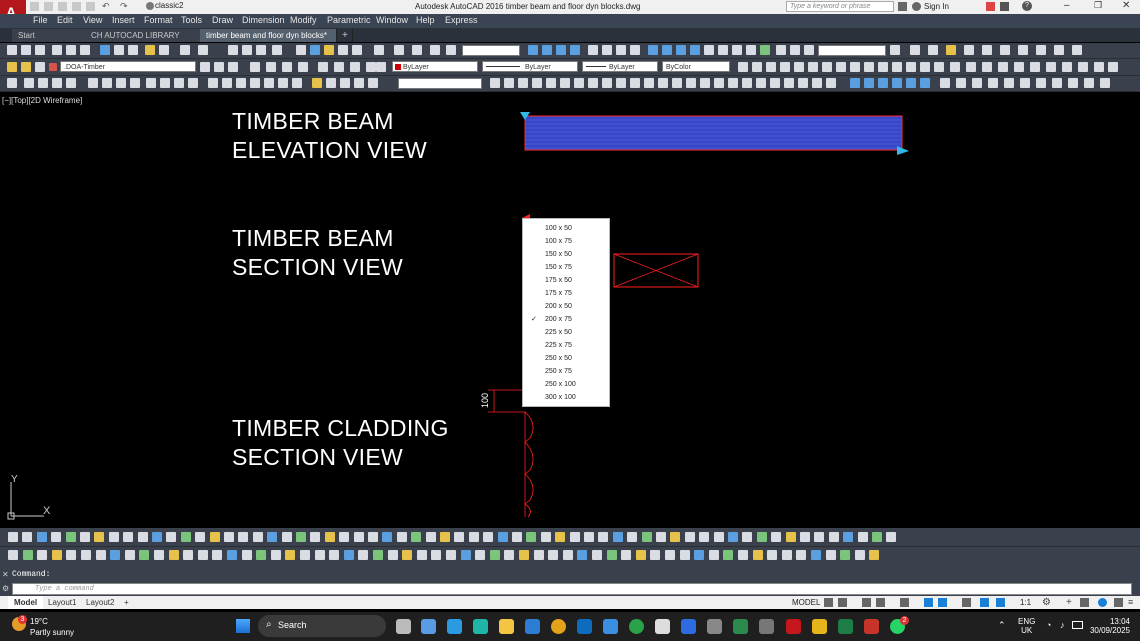  I want to click on plotstyle-dropdown: ByColor, so click(696, 66).